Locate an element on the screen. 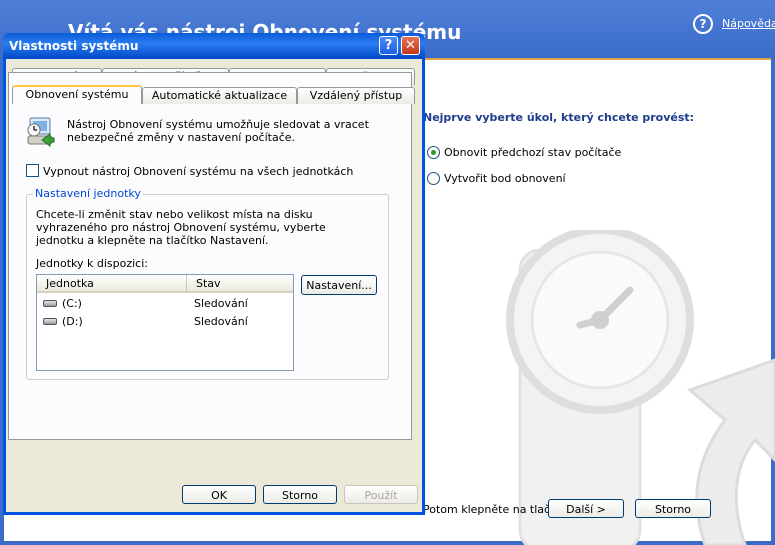  next-button: Další > is located at coordinates (586, 508).